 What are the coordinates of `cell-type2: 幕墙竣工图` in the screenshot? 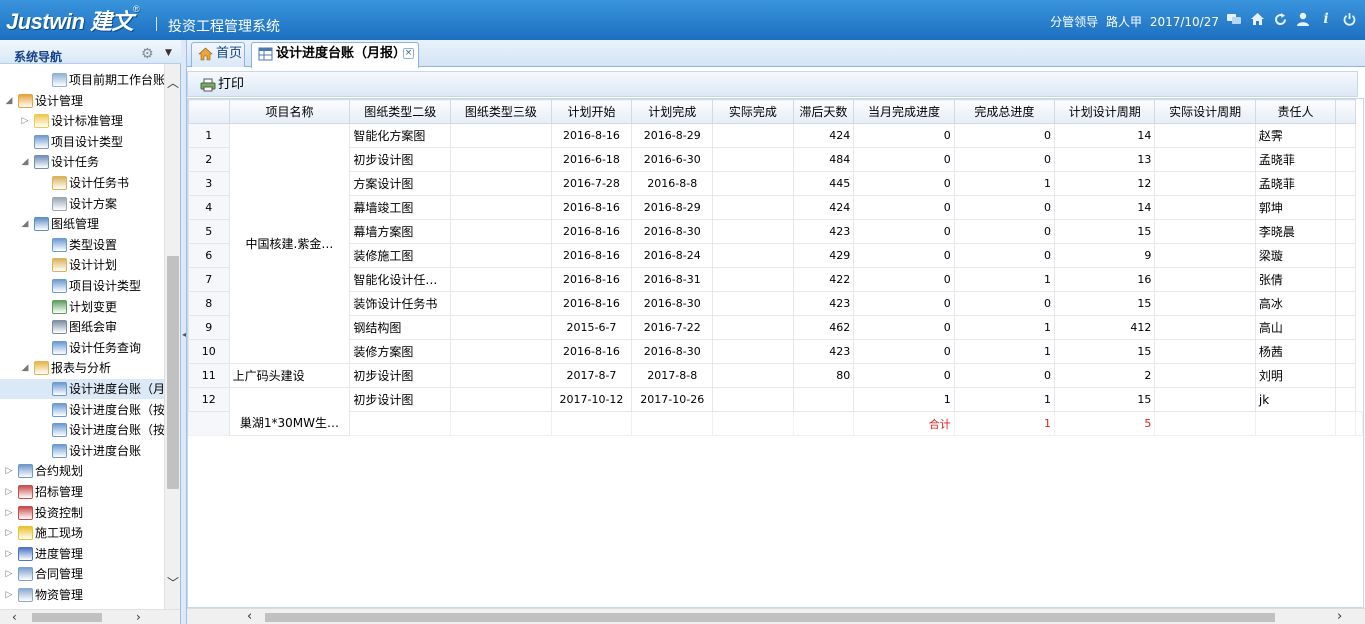 It's located at (400, 207).